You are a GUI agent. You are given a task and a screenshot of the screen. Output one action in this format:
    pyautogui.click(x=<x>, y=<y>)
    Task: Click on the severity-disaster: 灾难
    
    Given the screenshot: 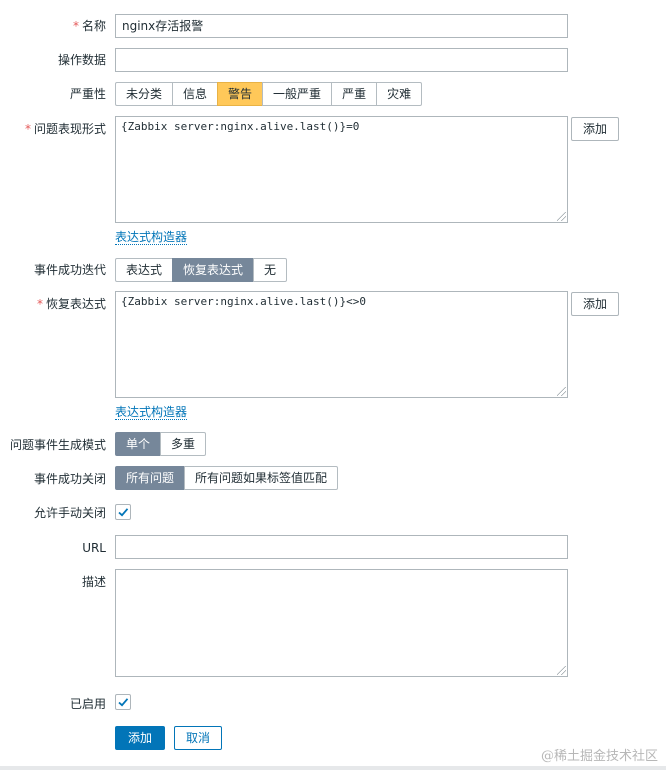 What is the action you would take?
    pyautogui.click(x=399, y=94)
    